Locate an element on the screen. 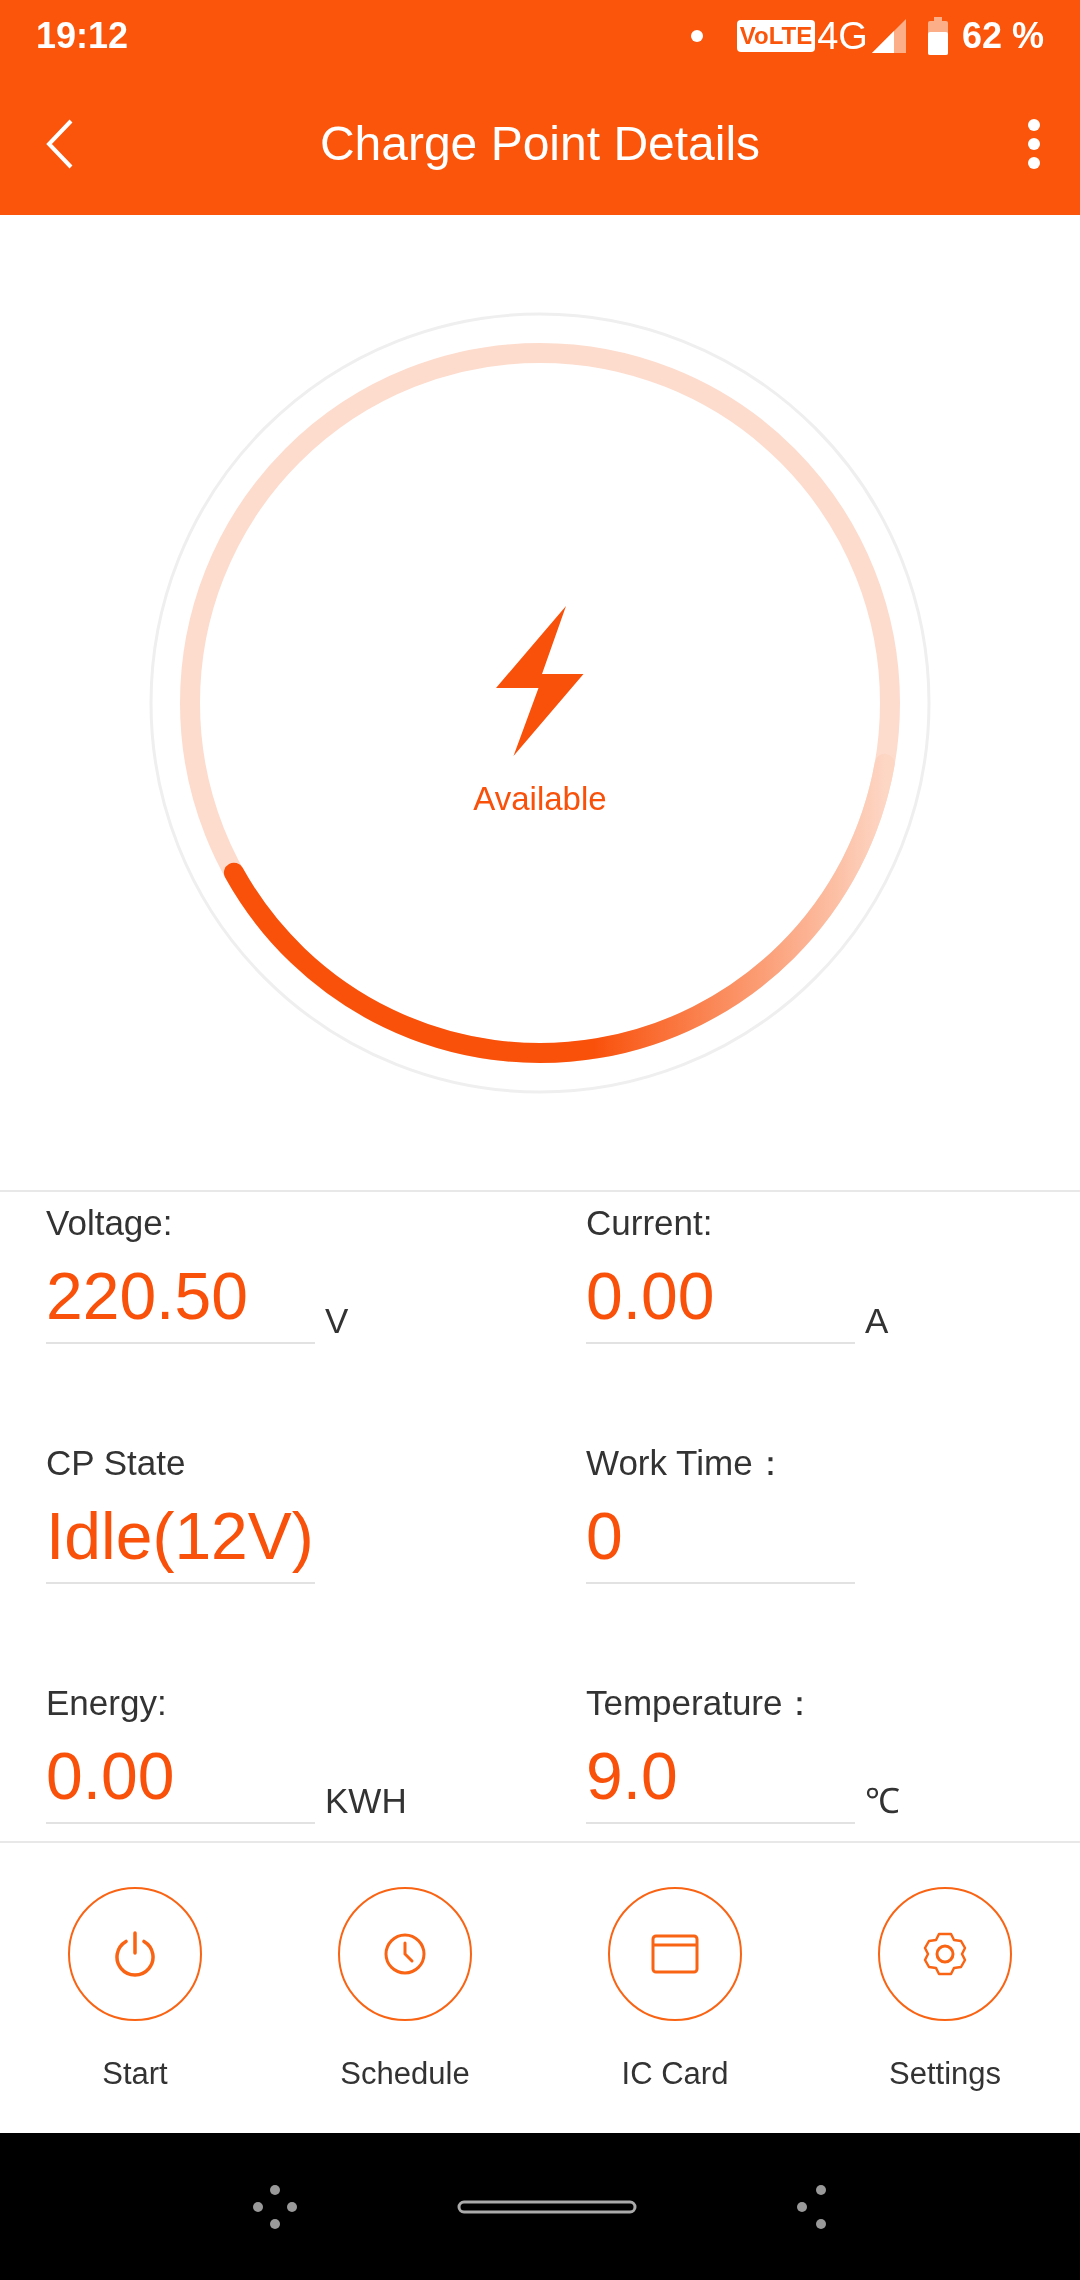 Image resolution: width=1080 pixels, height=2280 pixels. battery-icon is located at coordinates (937, 36).